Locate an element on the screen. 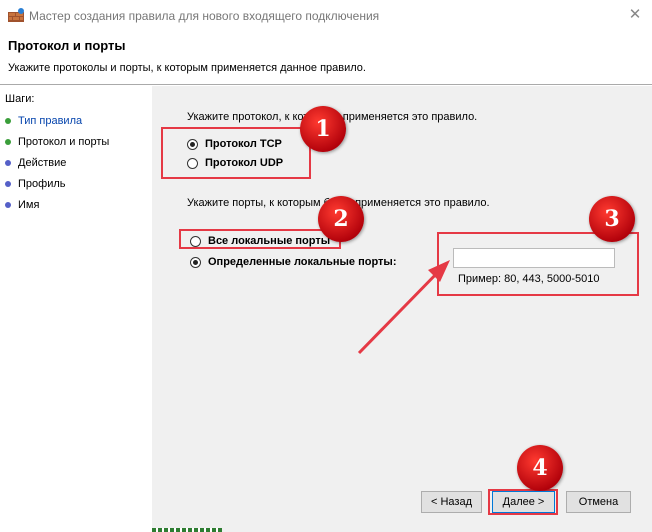 The width and height of the screenshot is (652, 532). annotation-badge-3: 3 is located at coordinates (612, 219).